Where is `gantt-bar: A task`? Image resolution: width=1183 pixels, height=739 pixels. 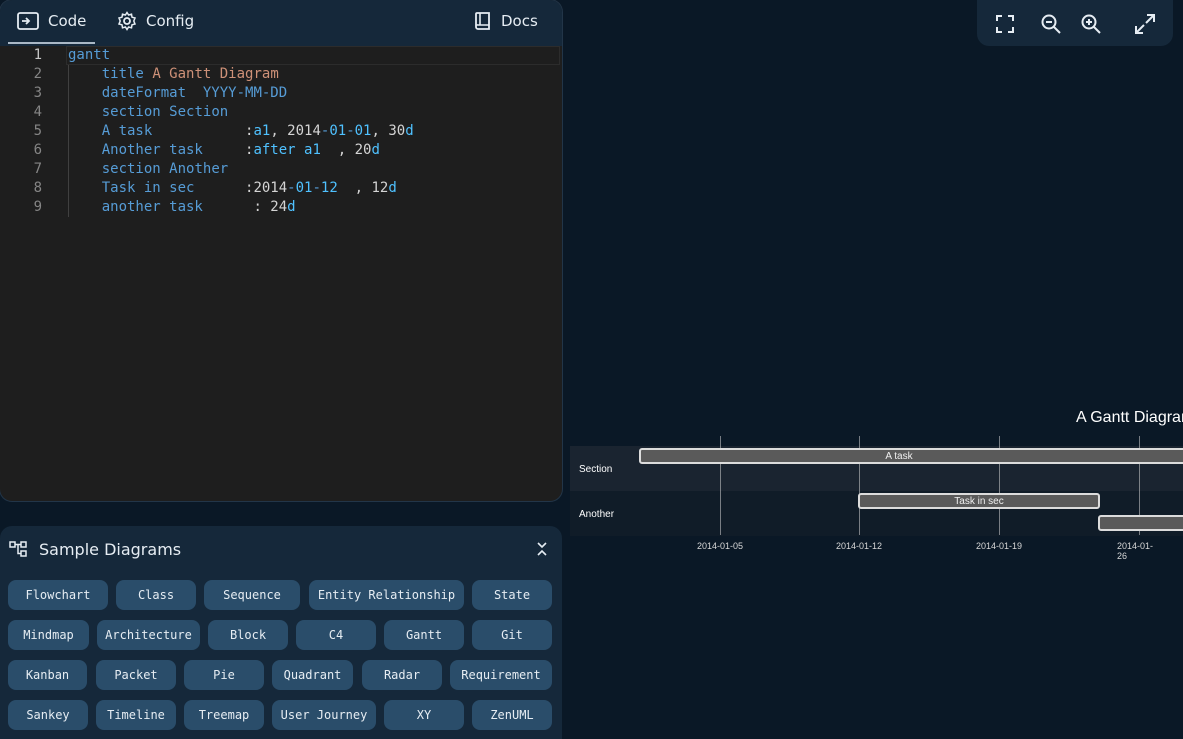 gantt-bar: A task is located at coordinates (911, 456).